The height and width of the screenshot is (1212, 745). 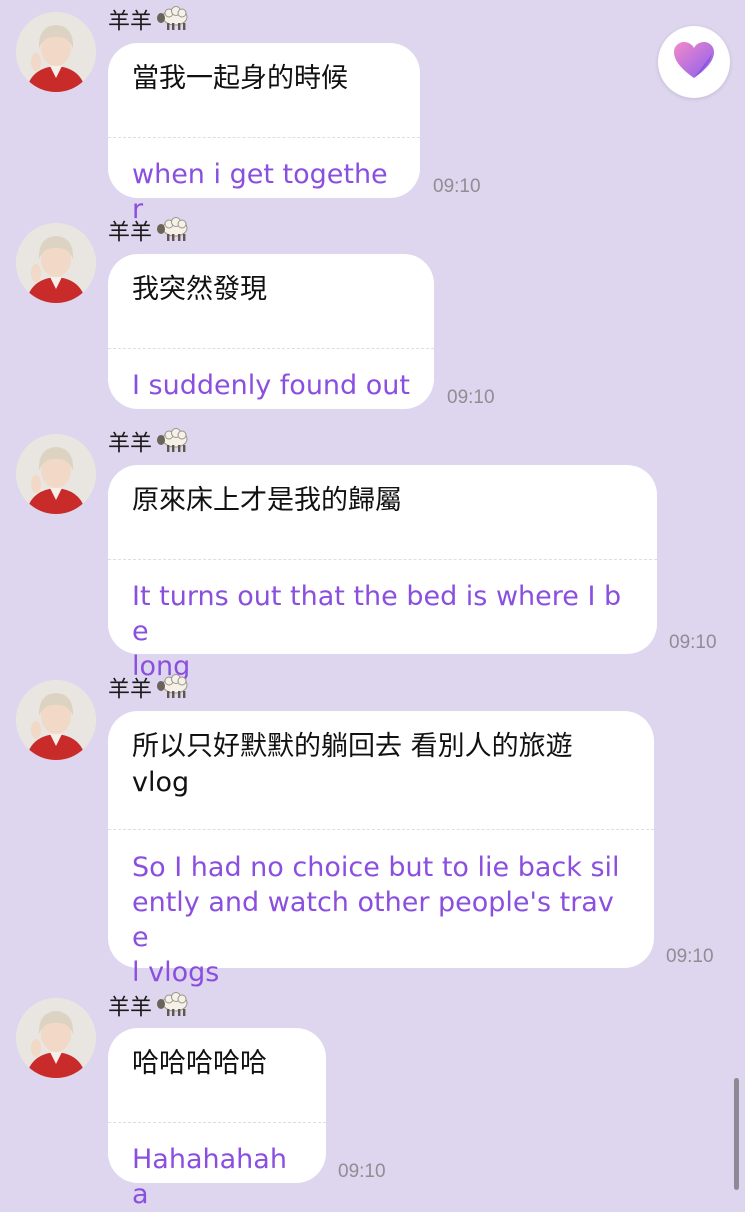 I want to click on translated-text: Hahahahaha, so click(x=209, y=1177).